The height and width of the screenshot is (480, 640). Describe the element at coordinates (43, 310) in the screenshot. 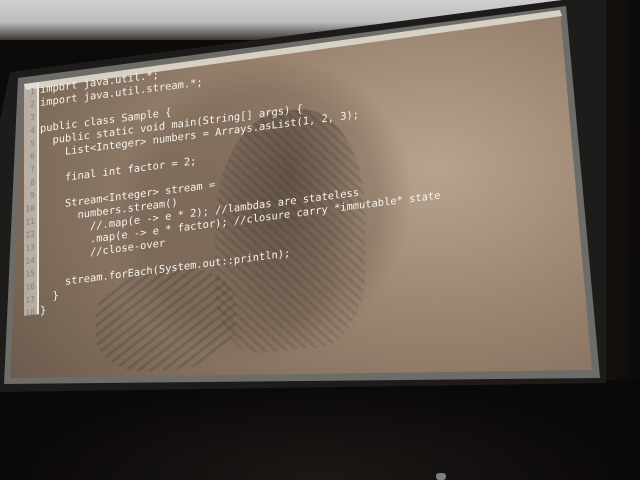

I see `code-text: }` at that location.